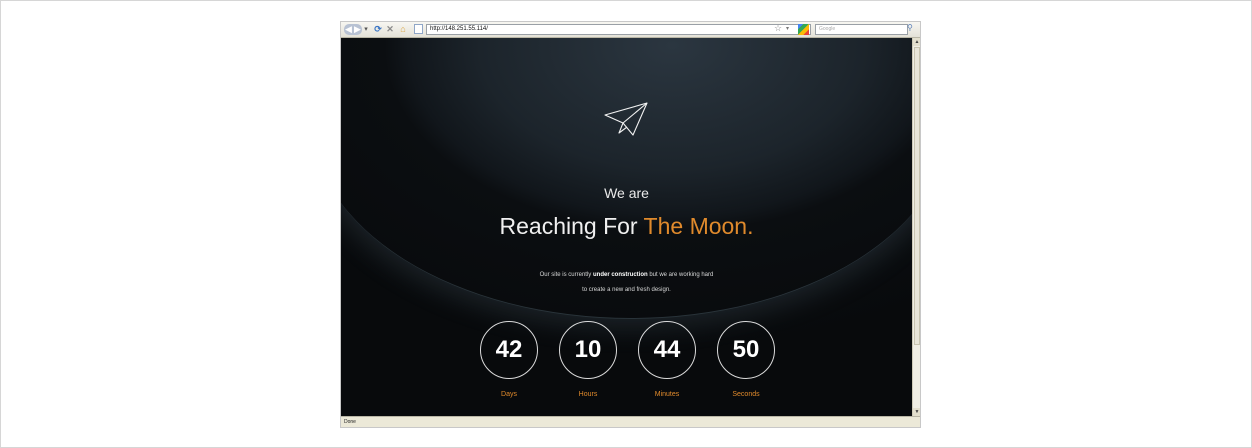 The width and height of the screenshot is (1252, 448). I want to click on countdown-hours: 10 Hours, so click(588, 366).